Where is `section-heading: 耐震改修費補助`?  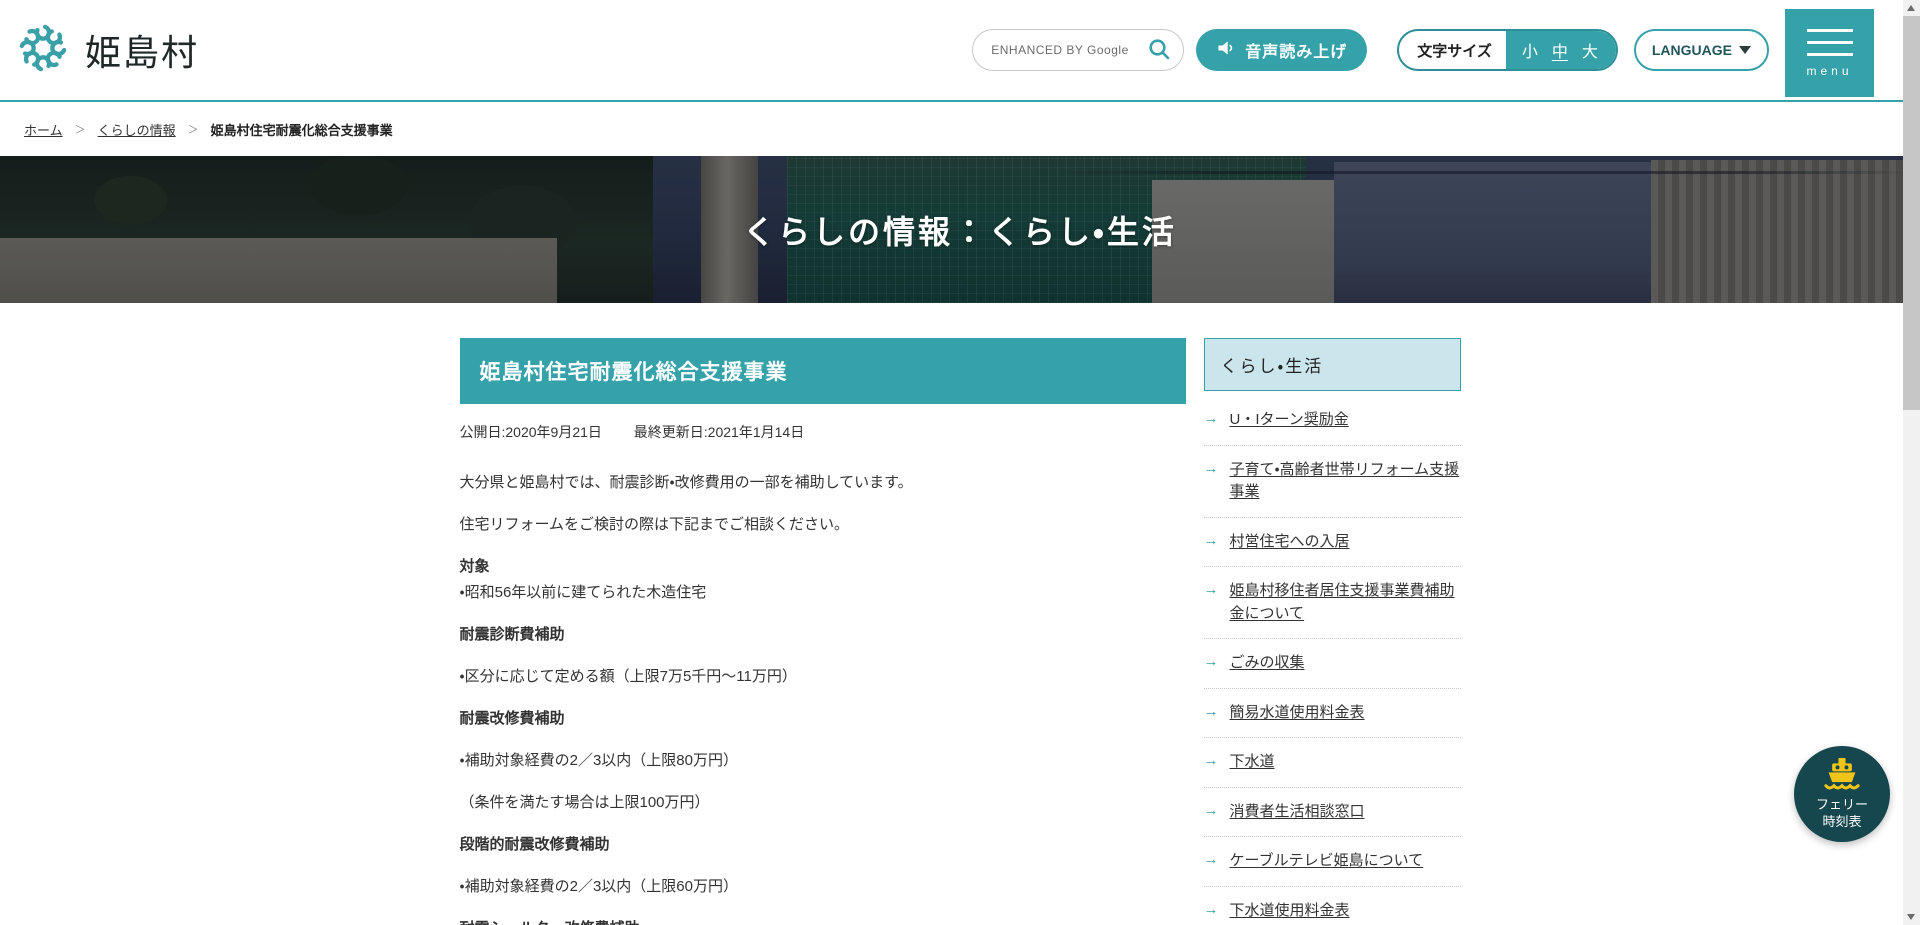 section-heading: 耐震改修費補助 is located at coordinates (512, 718).